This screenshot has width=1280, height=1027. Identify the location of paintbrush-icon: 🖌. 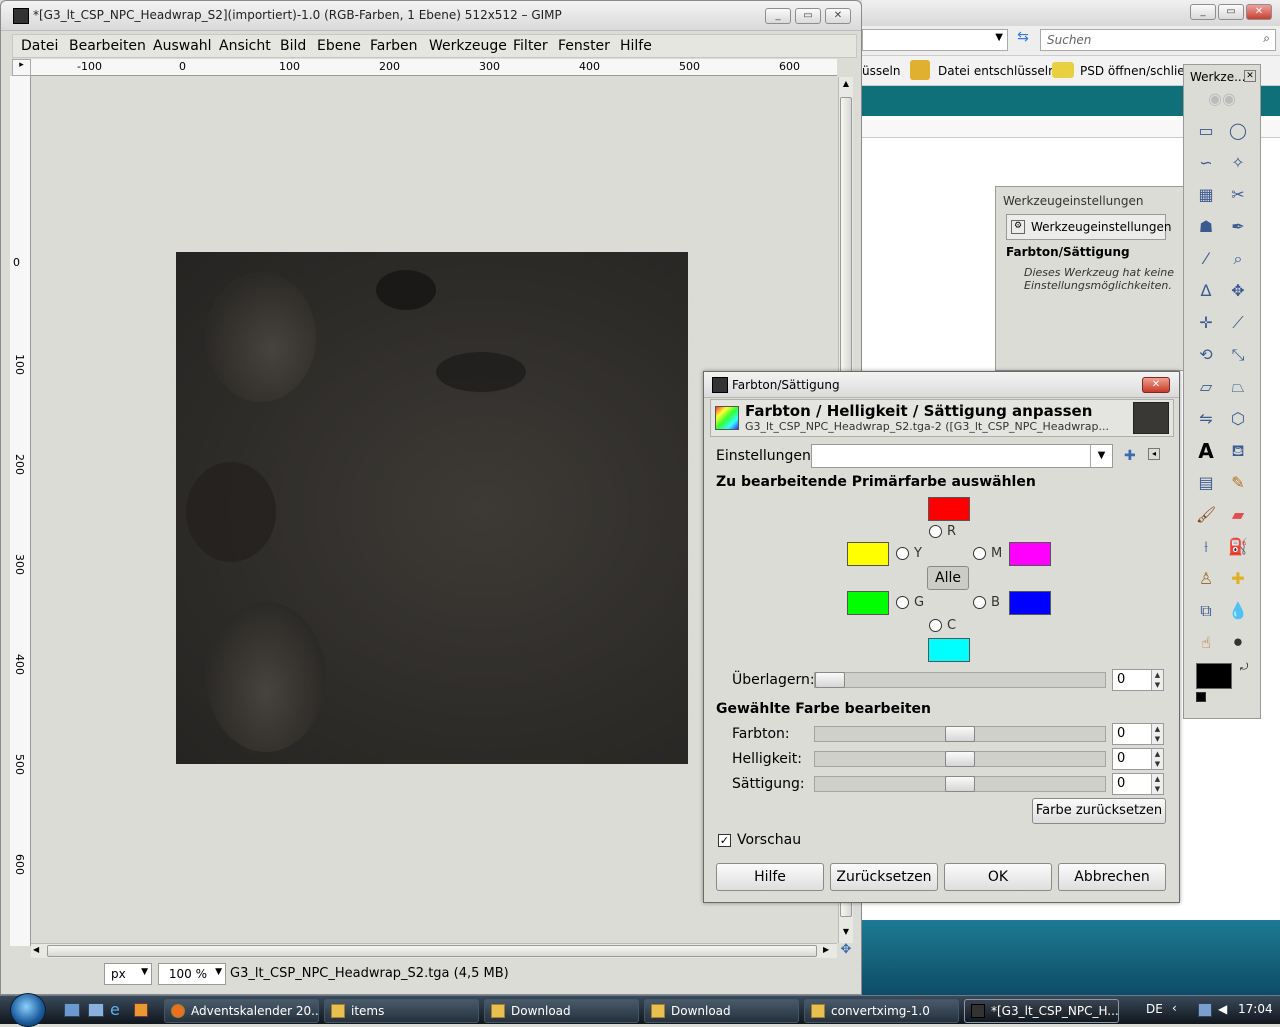
(1206, 515).